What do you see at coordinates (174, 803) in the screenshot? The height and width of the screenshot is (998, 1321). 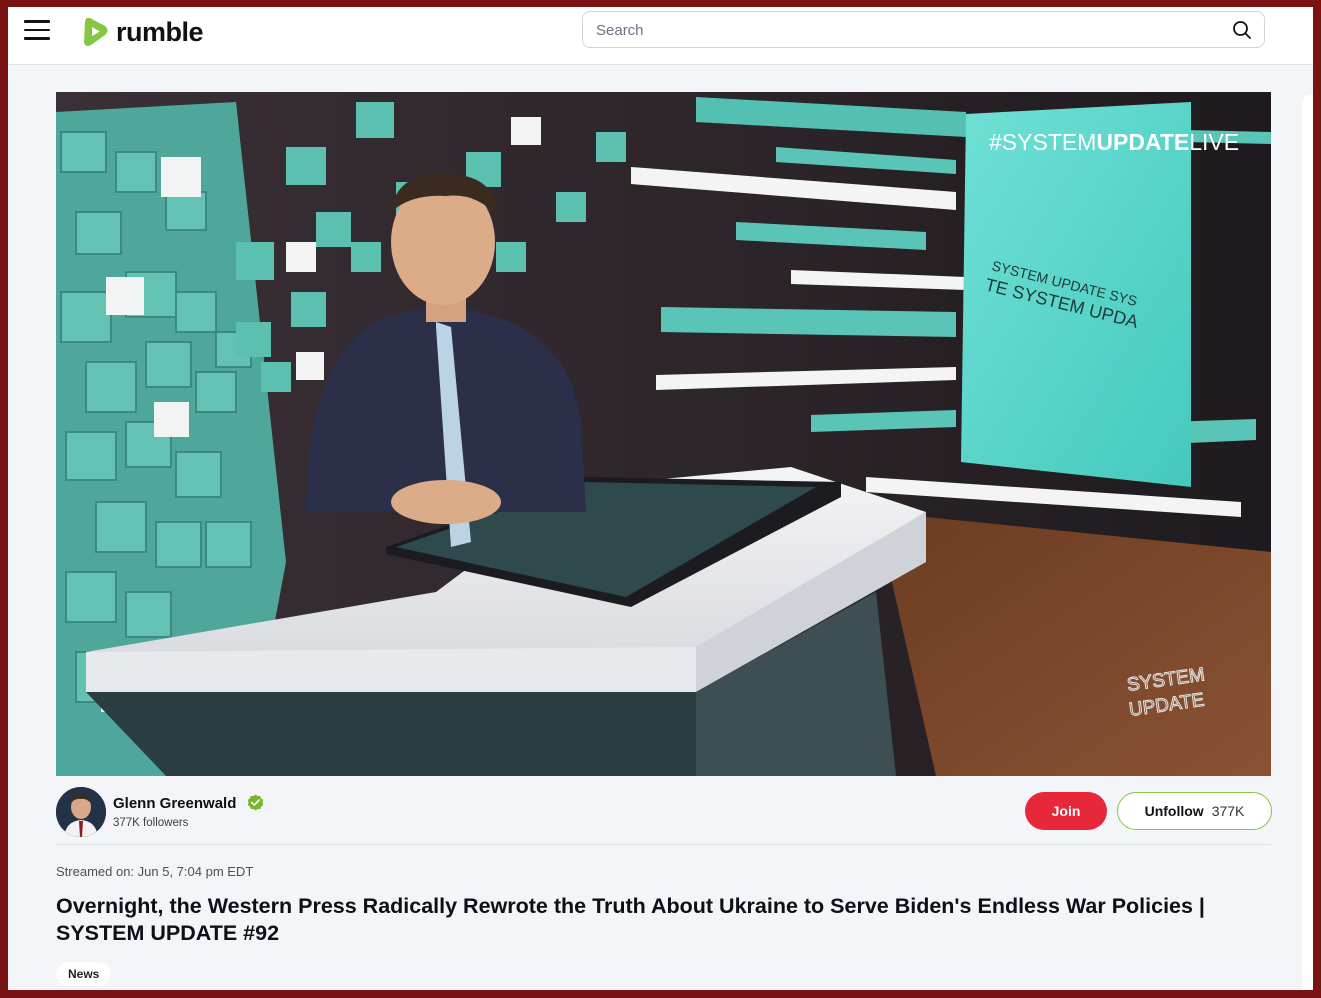 I see `channel-name: Glenn Greenwald` at bounding box center [174, 803].